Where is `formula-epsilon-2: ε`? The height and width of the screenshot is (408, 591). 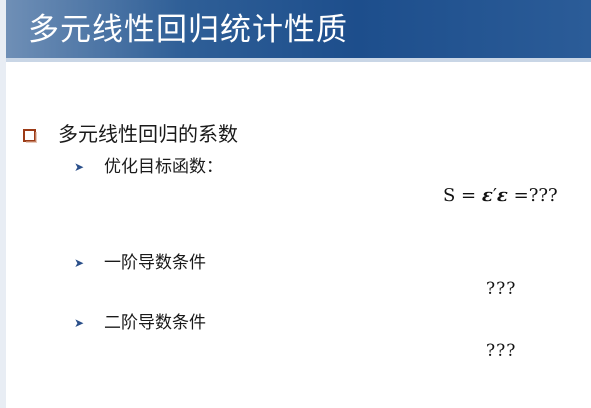
formula-epsilon-2: ε is located at coordinates (502, 195).